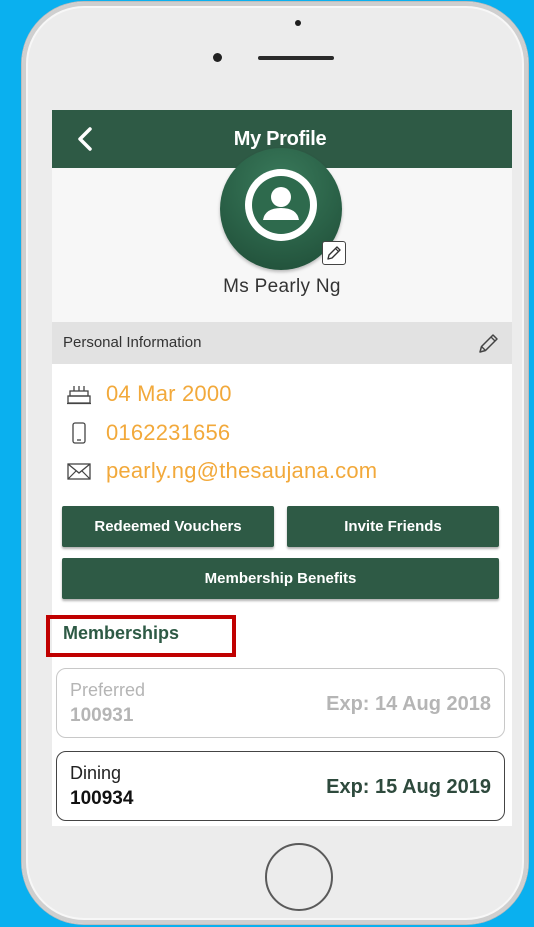  Describe the element at coordinates (168, 526) in the screenshot. I see `redeemed-vouchers-button: Redeemed Vouchers` at that location.